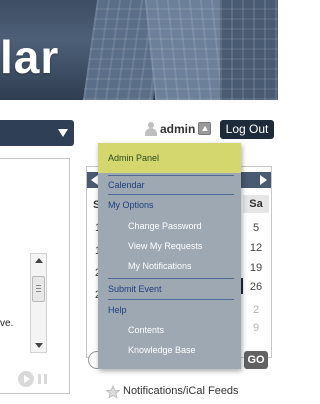 Image resolution: width=320 pixels, height=404 pixels. What do you see at coordinates (256, 287) in the screenshot?
I see `calendar-day: 26` at bounding box center [256, 287].